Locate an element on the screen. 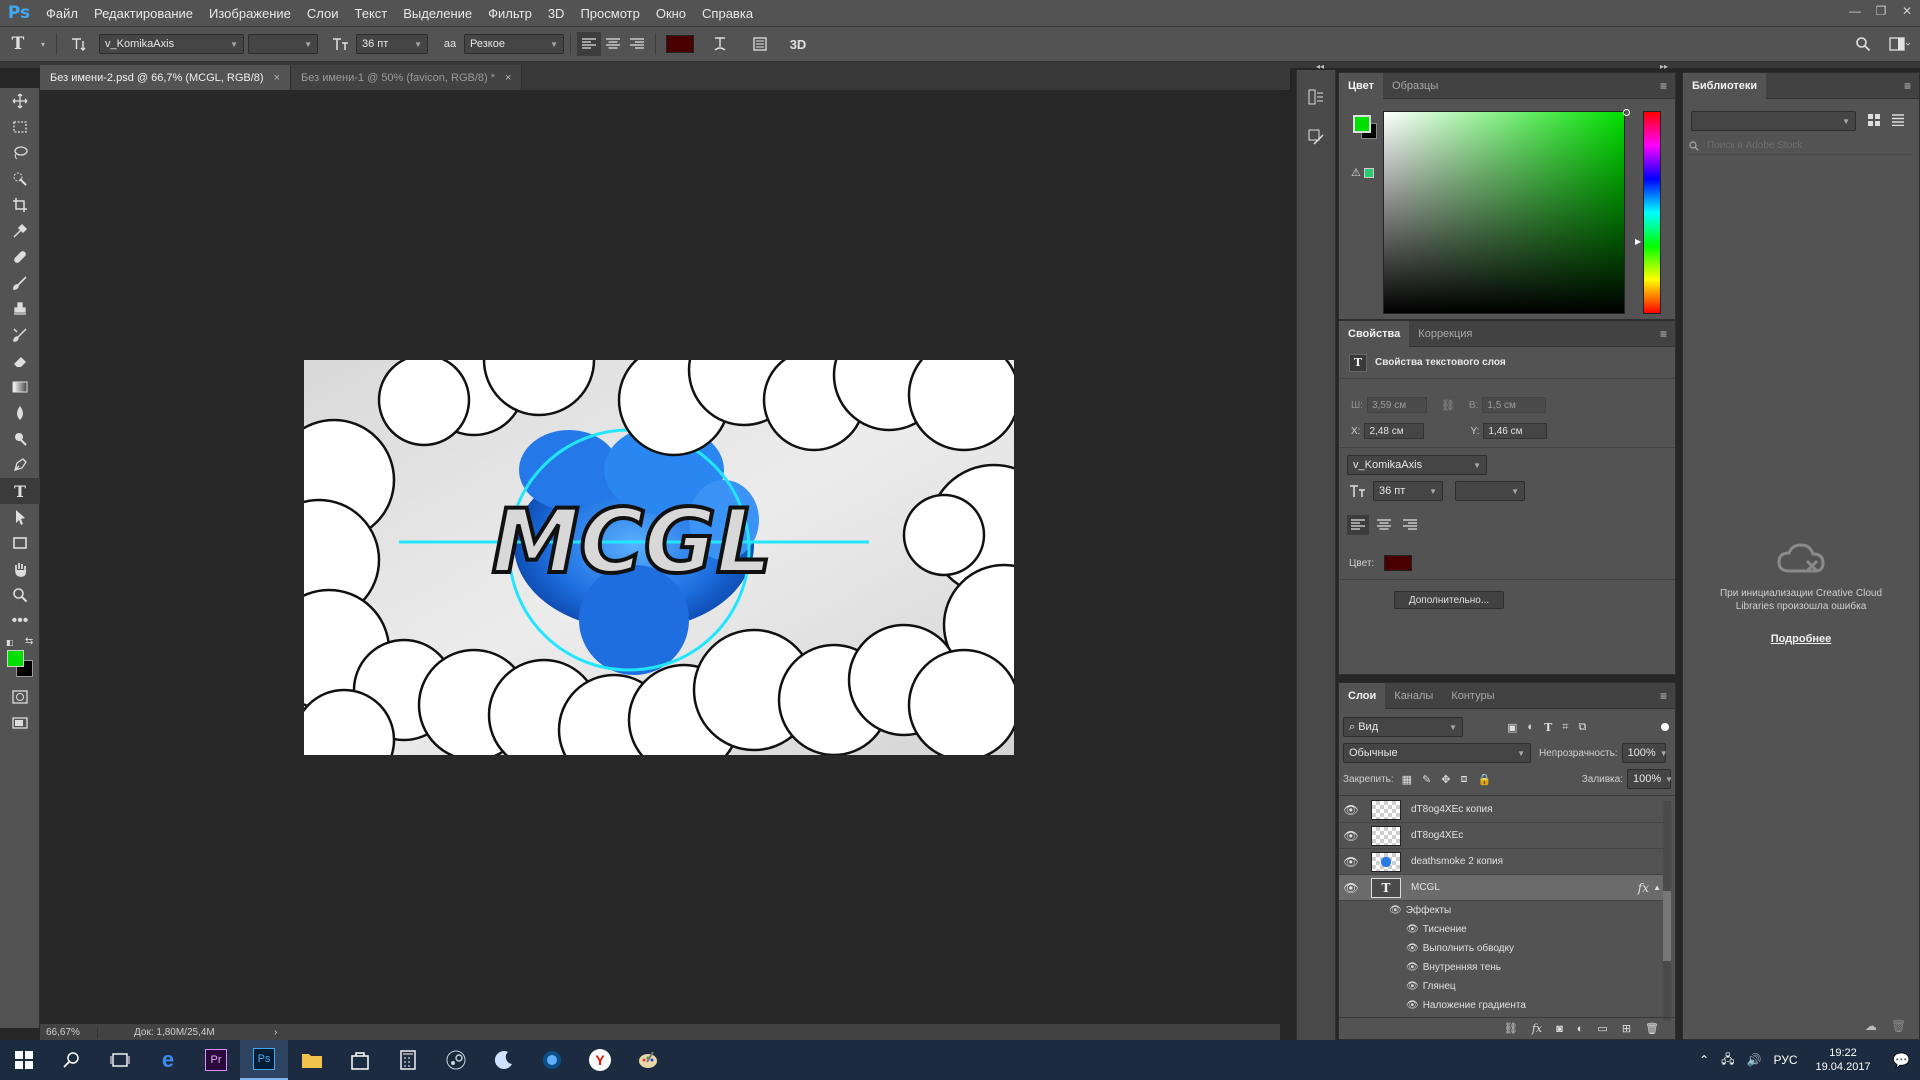  stock-search-input: Поиск в Adobe Stock is located at coordinates (1754, 145).